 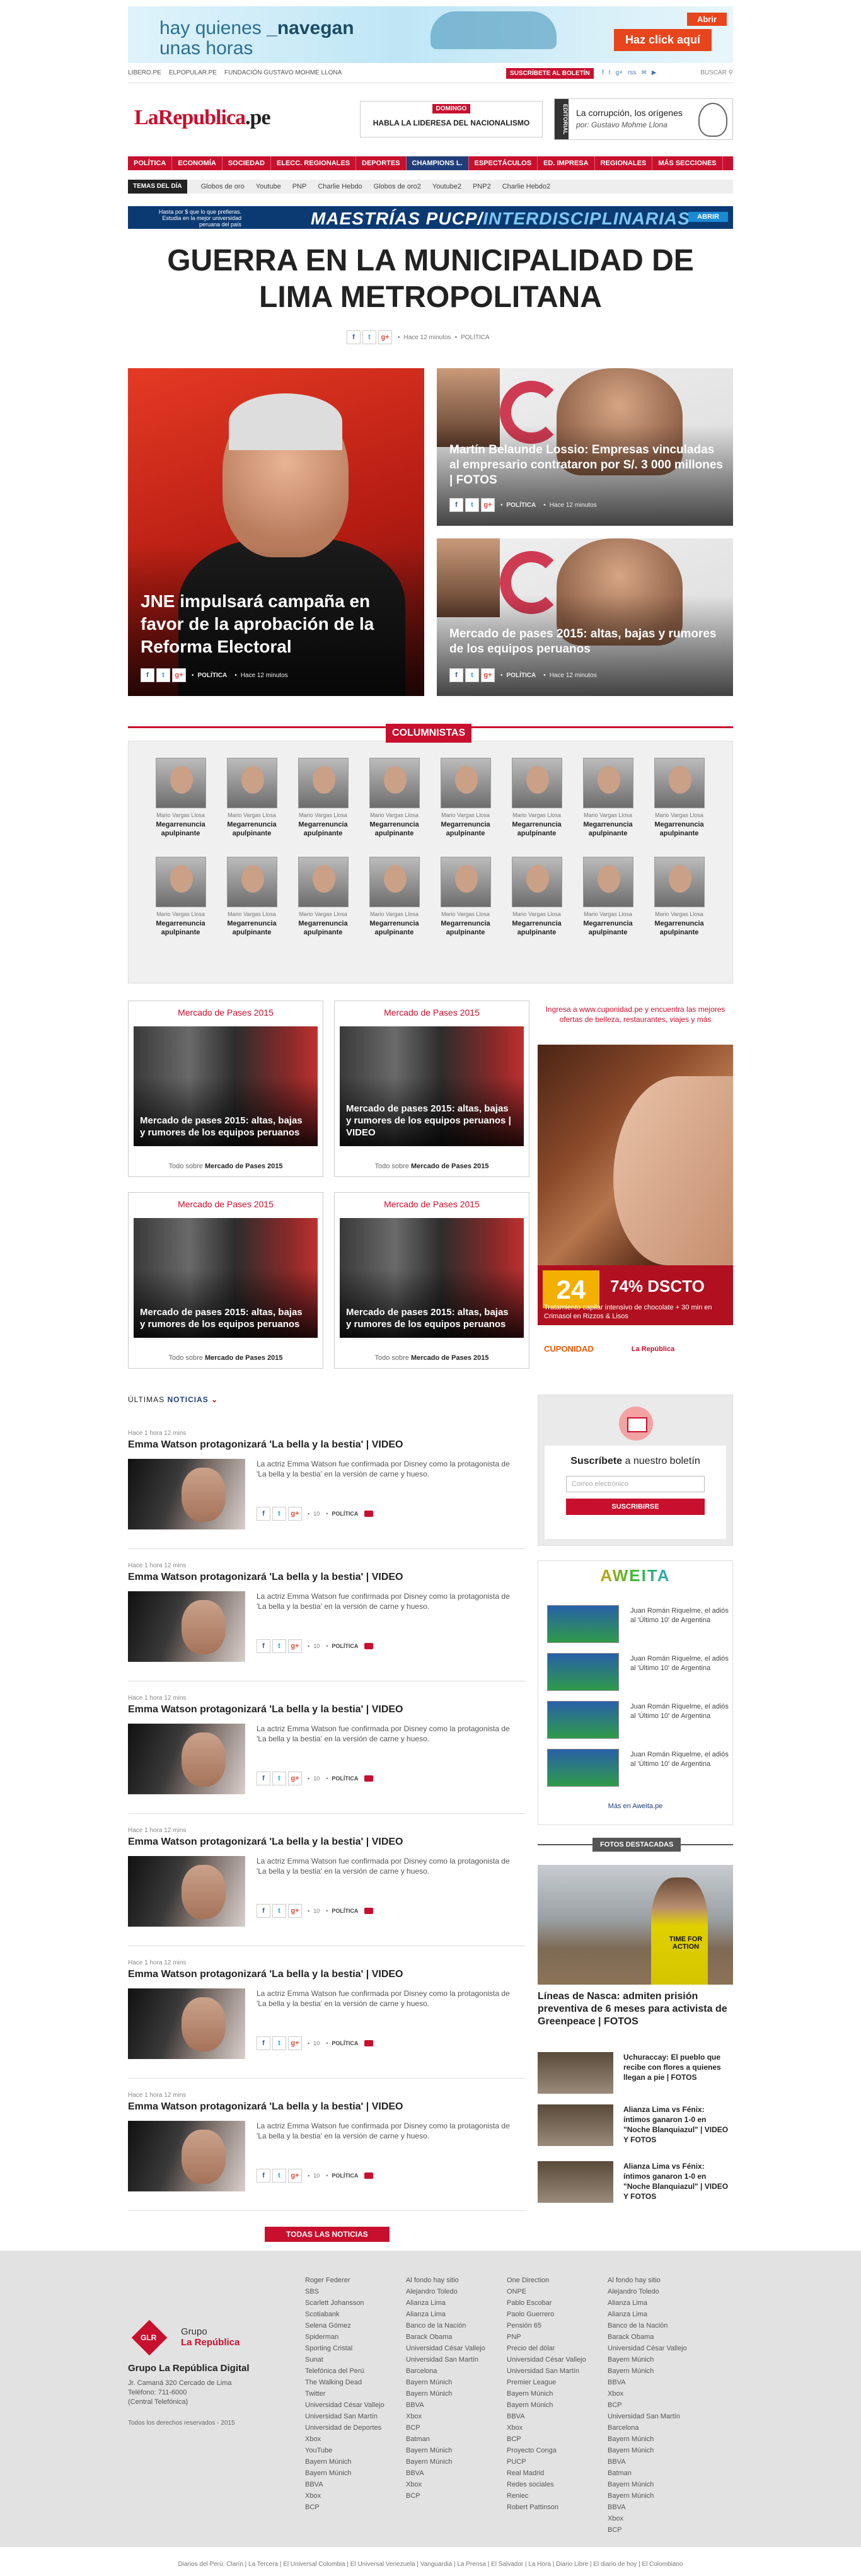 What do you see at coordinates (450, 1358) in the screenshot?
I see `mercado-footer-link: Mercado de Pases 2015` at bounding box center [450, 1358].